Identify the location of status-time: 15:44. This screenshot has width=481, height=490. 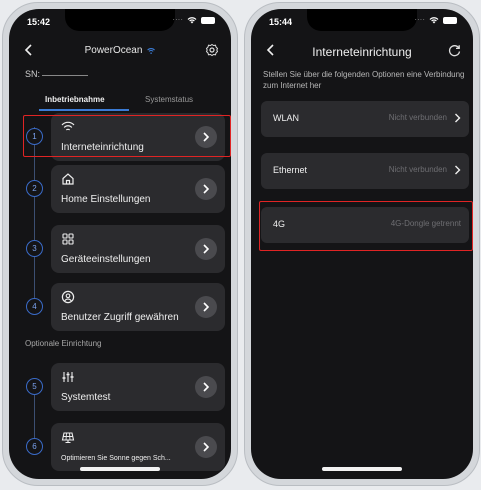
(281, 22).